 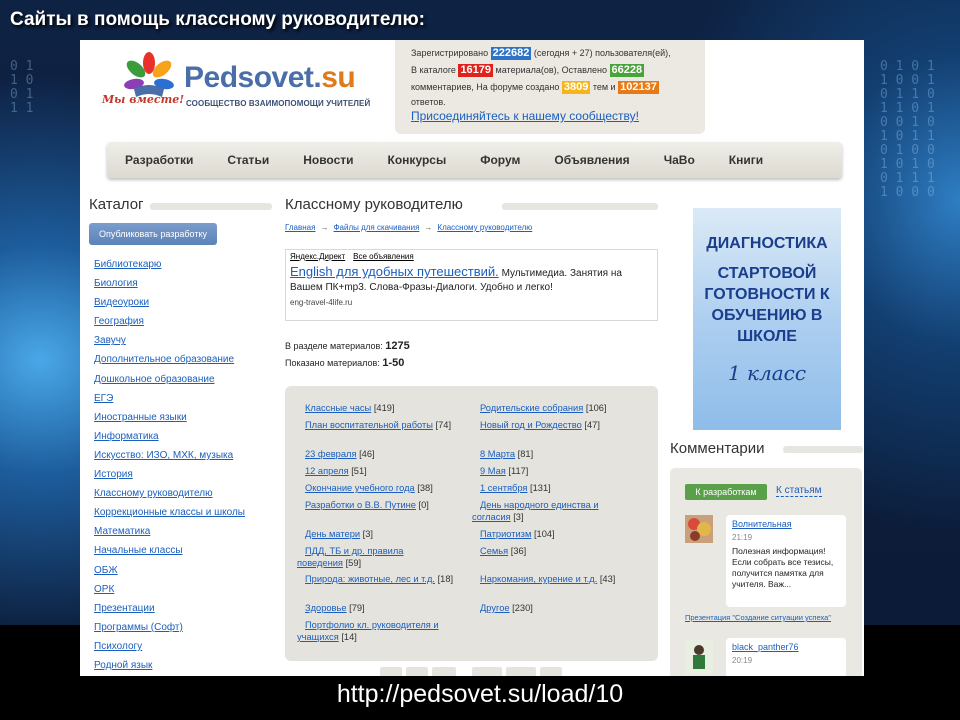 What do you see at coordinates (169, 324) in the screenshot?
I see `catalog-item: География` at bounding box center [169, 324].